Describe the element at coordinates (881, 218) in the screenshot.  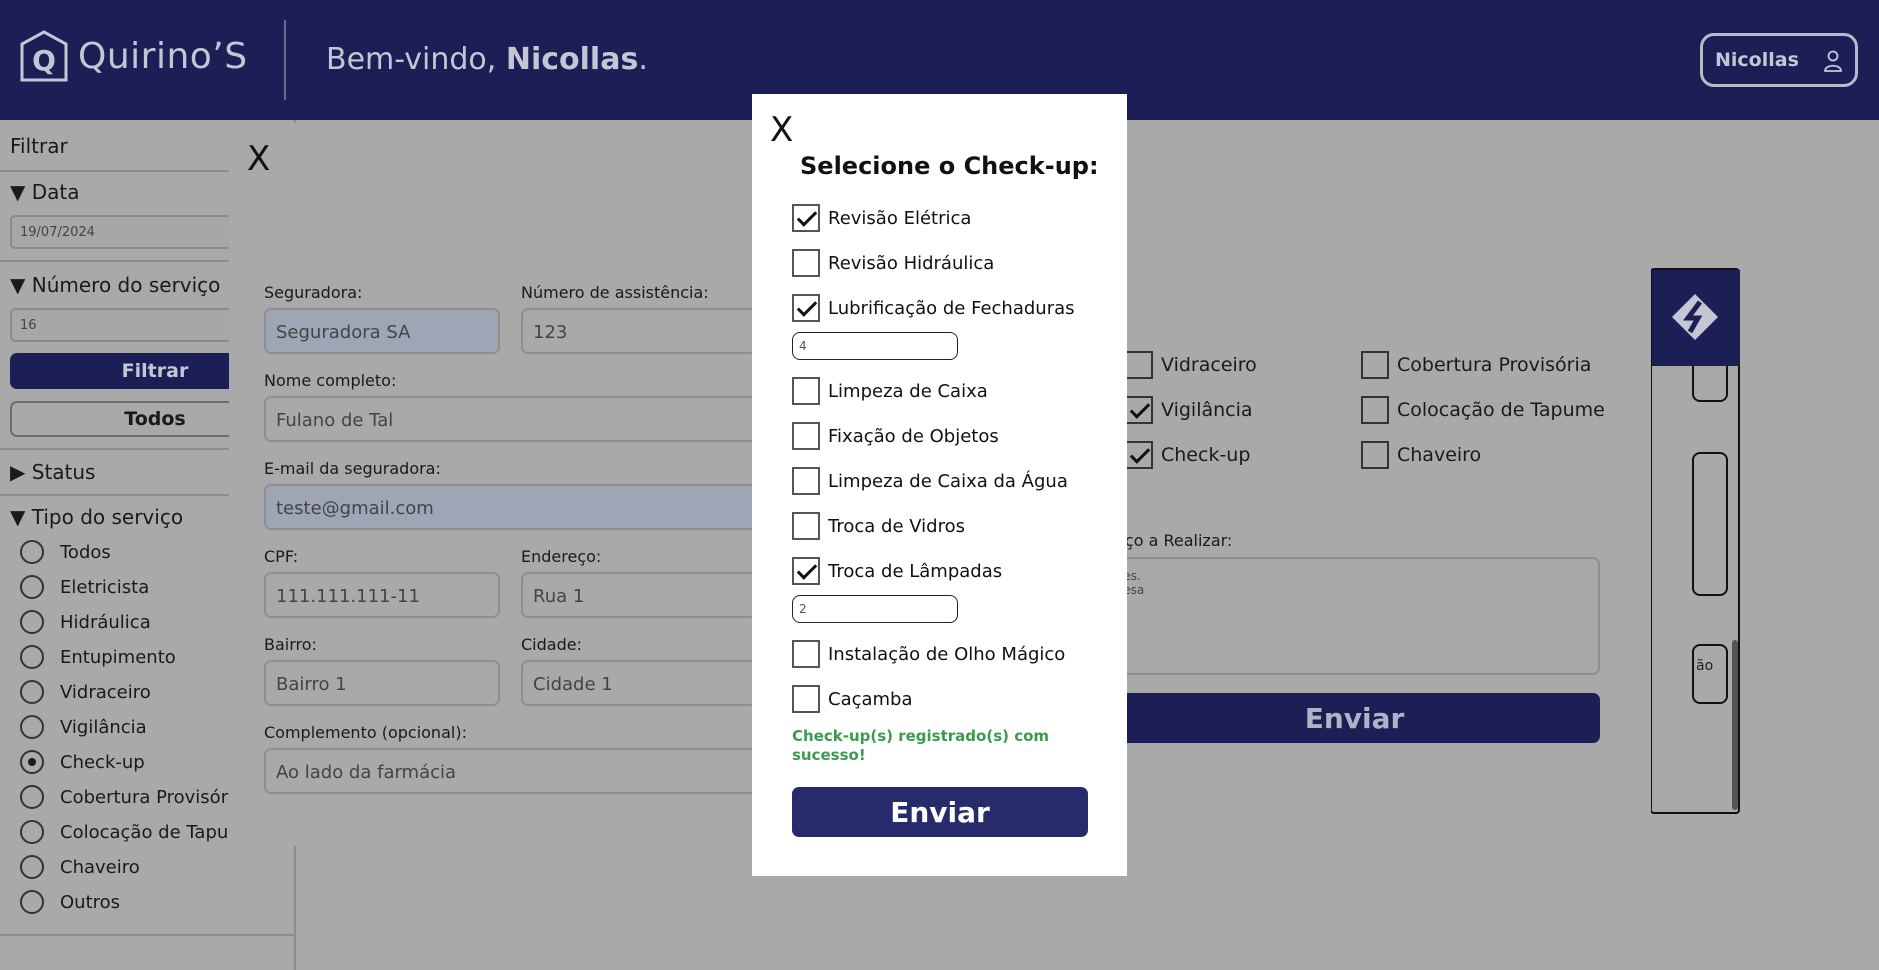
I see `checkup-option: Revisão Elétrica` at that location.